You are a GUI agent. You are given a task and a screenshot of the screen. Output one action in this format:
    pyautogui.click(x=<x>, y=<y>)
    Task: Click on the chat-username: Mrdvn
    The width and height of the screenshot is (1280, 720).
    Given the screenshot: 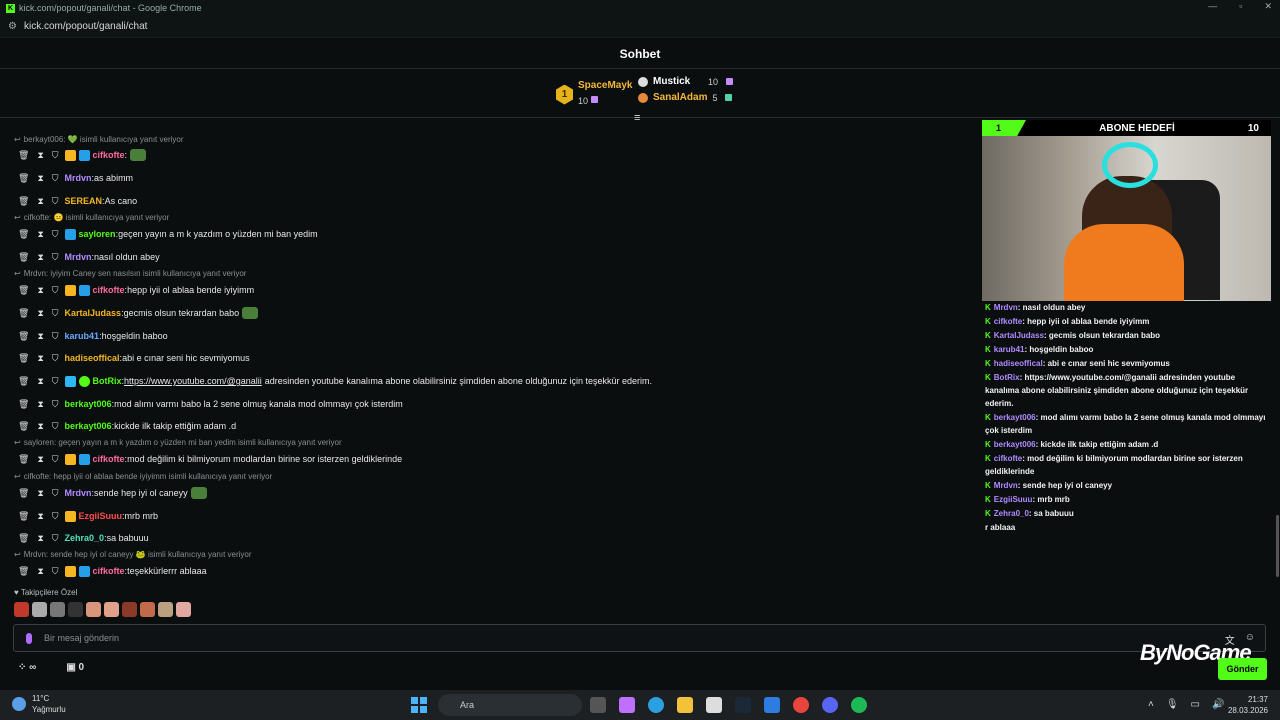 What is the action you would take?
    pyautogui.click(x=78, y=257)
    